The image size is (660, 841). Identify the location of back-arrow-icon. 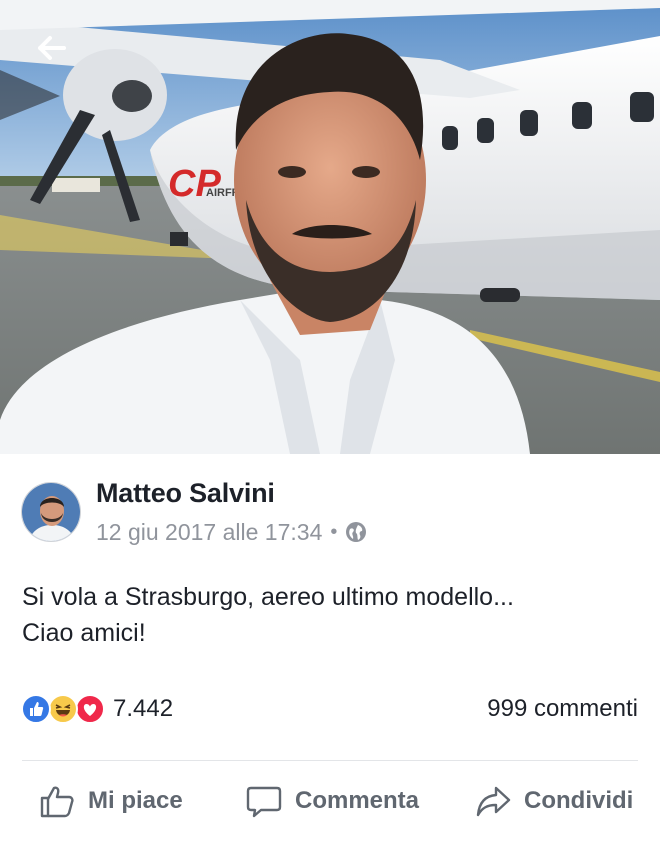
(52, 48).